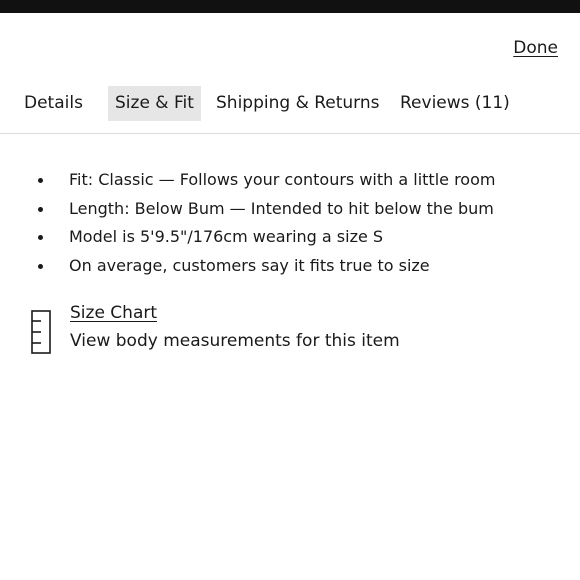  I want to click on tab-details: Details, so click(53, 103).